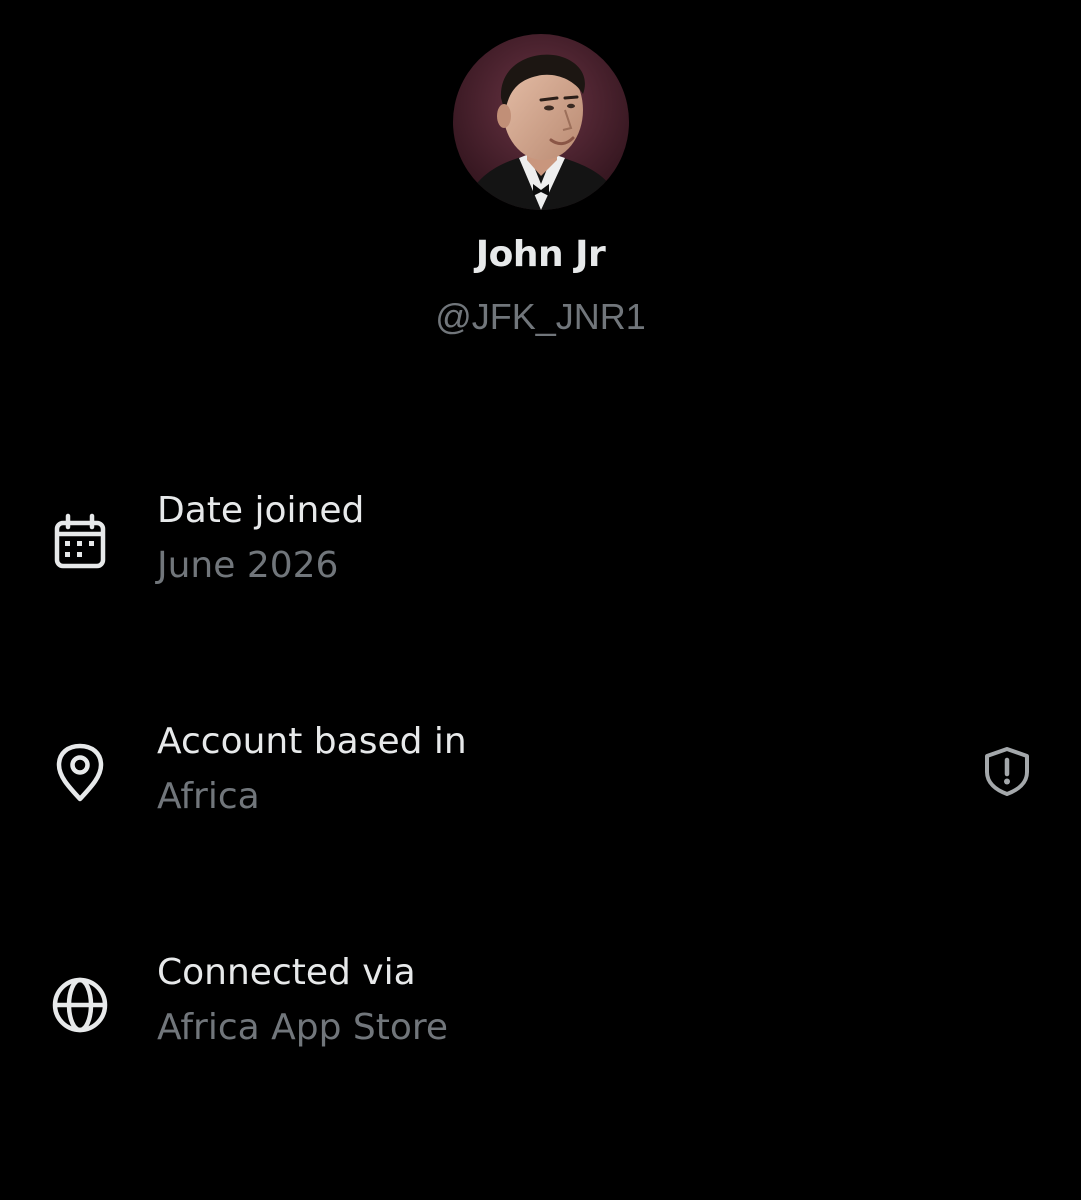 The image size is (1081, 1200). Describe the element at coordinates (286, 972) in the screenshot. I see `connected-via-label: Connected via` at that location.